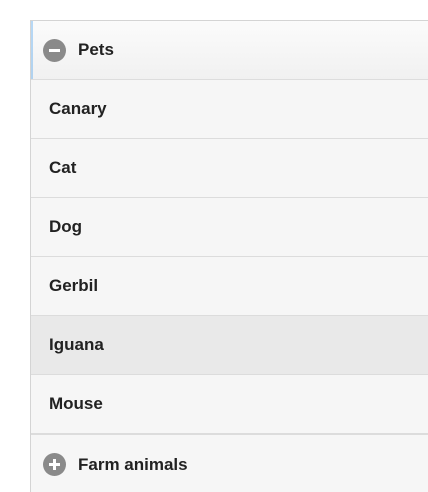 This screenshot has height=492, width=428. I want to click on pets-collapsible-header: Pets, so click(229, 50).